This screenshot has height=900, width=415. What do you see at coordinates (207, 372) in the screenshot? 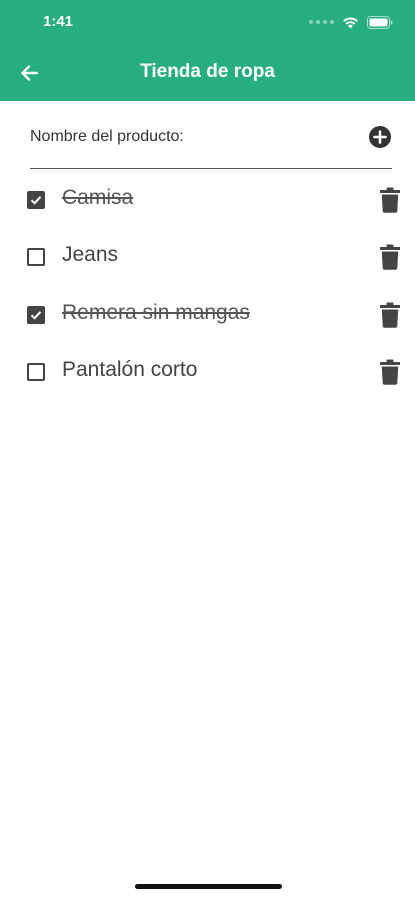
I see `list-item: Pantalón corto` at bounding box center [207, 372].